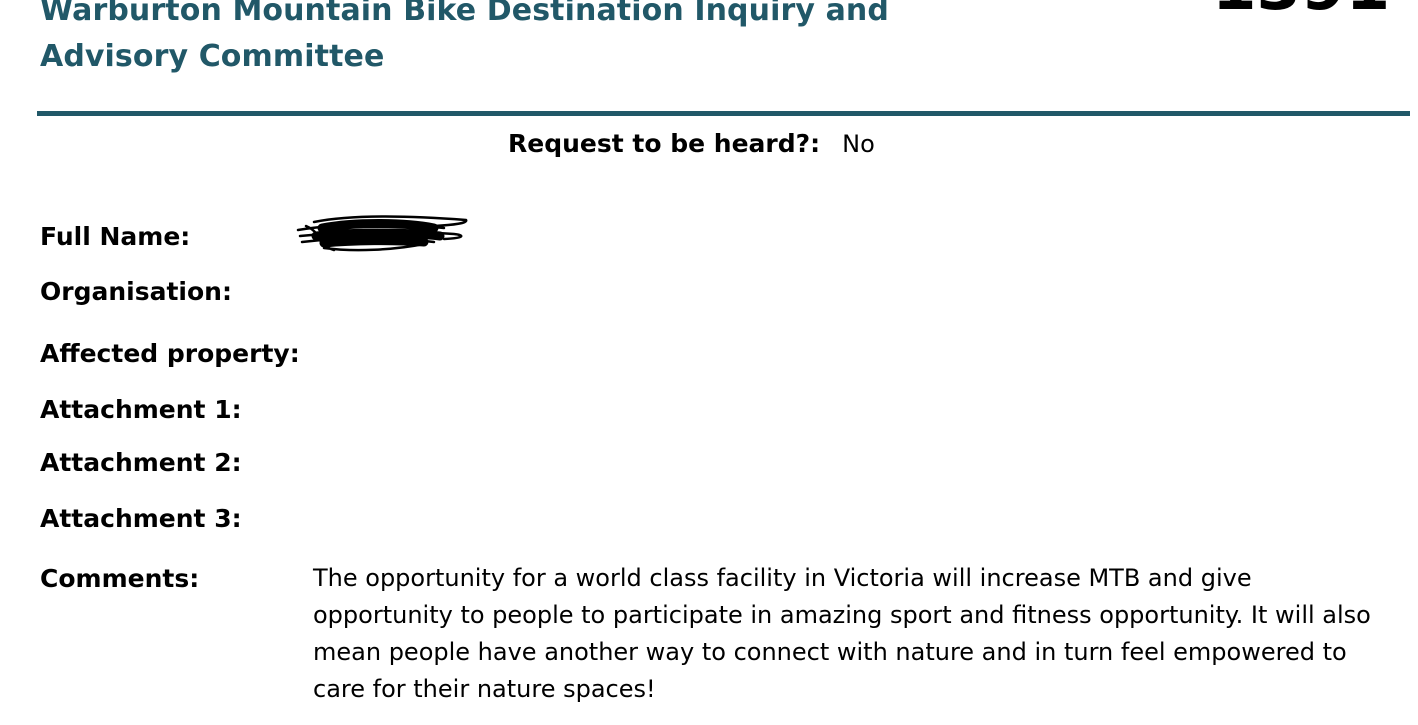 Image resolution: width=1418 pixels, height=725 pixels. What do you see at coordinates (723, 113) in the screenshot?
I see `header-divider` at bounding box center [723, 113].